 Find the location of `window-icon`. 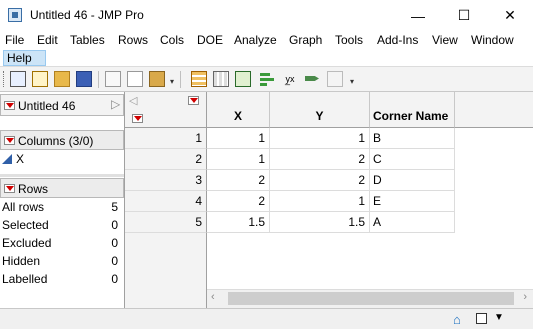

window-icon is located at coordinates (481, 318).